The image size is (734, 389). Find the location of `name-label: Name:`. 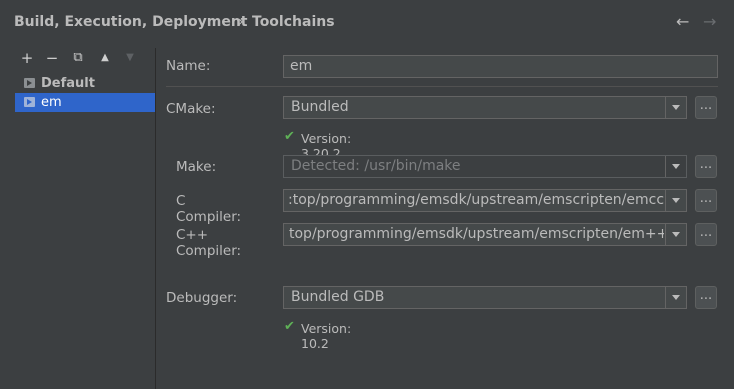

name-label: Name: is located at coordinates (188, 66).